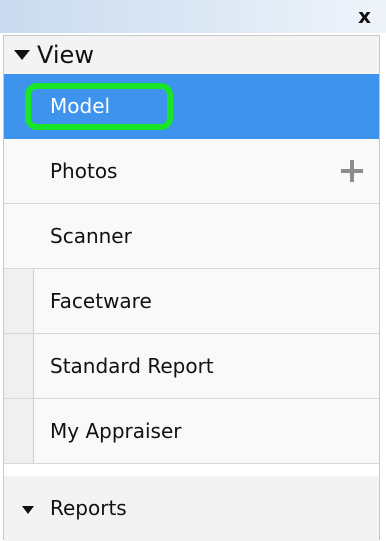 This screenshot has height=541, width=386. Describe the element at coordinates (91, 236) in the screenshot. I see `nav-item-label: Scanner` at that location.